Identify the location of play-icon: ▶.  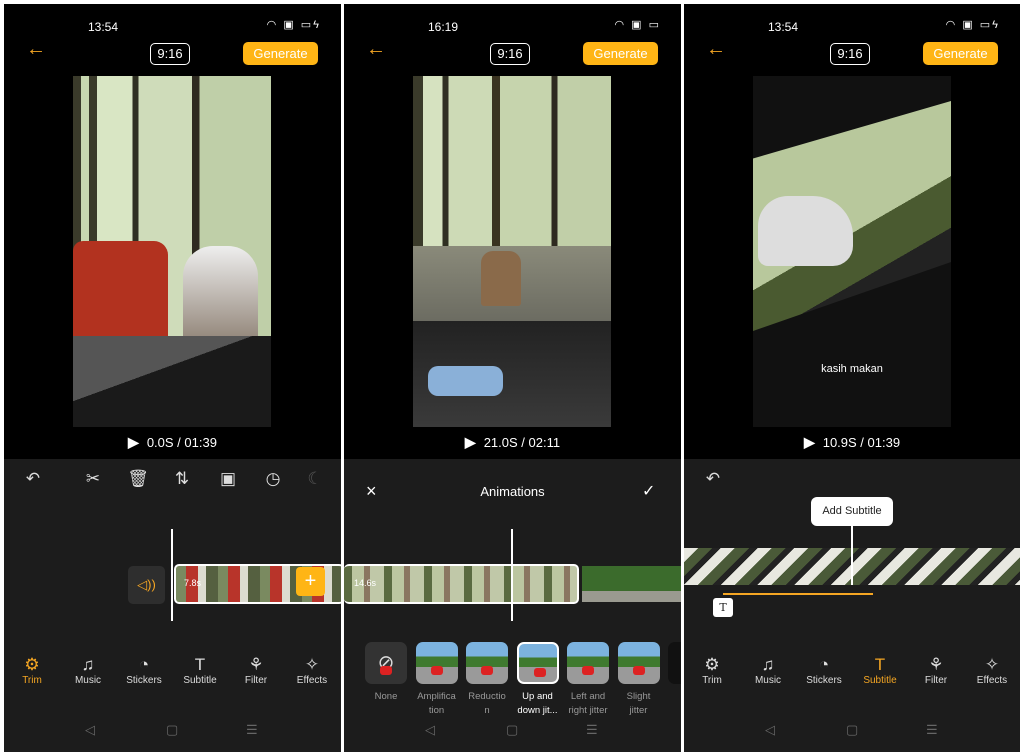
(809, 442).